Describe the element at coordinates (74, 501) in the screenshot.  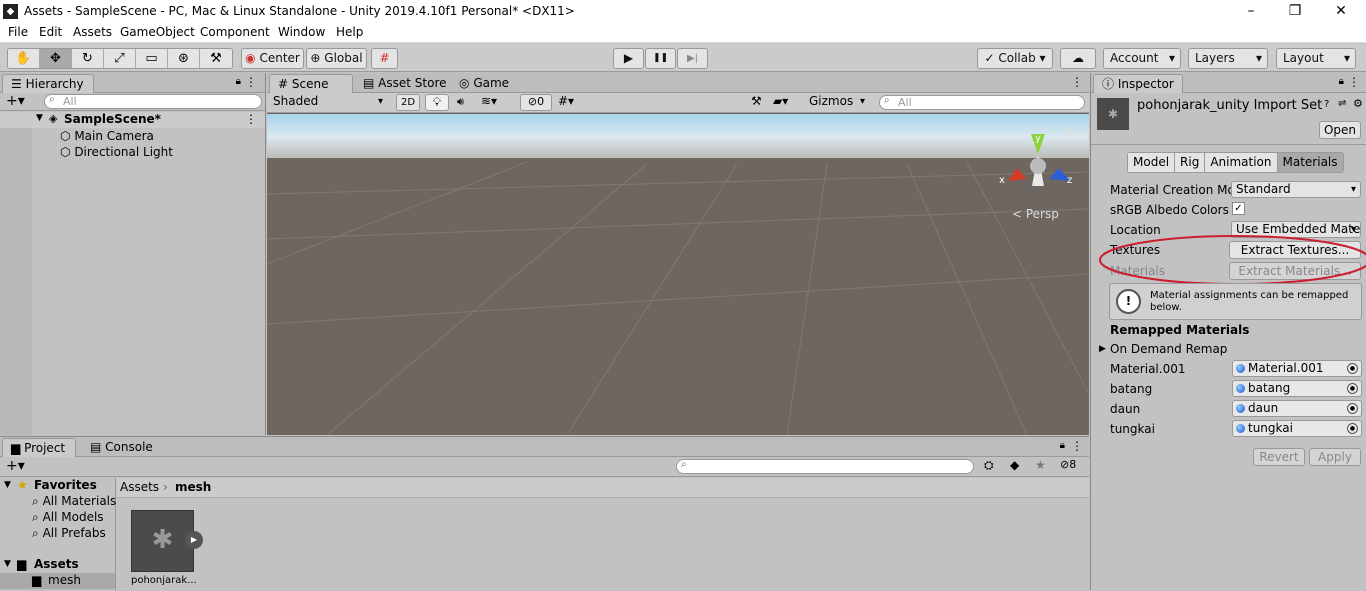
I see `list-item: ⌕ All Materials` at that location.